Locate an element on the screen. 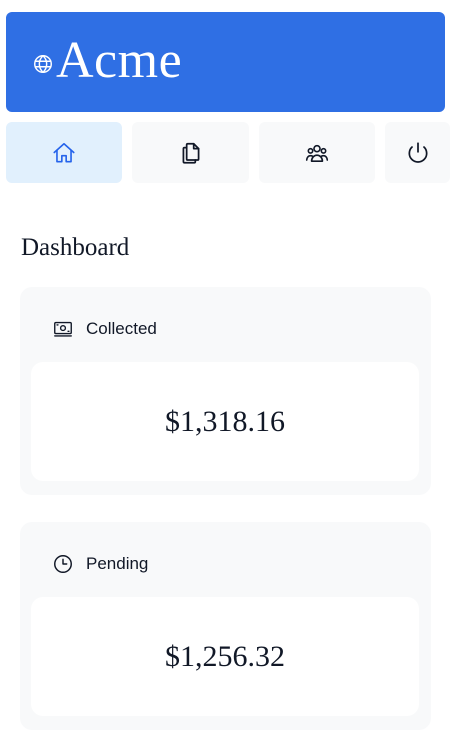 This screenshot has width=450, height=742. pending-amount: $1,256.32 is located at coordinates (225, 656).